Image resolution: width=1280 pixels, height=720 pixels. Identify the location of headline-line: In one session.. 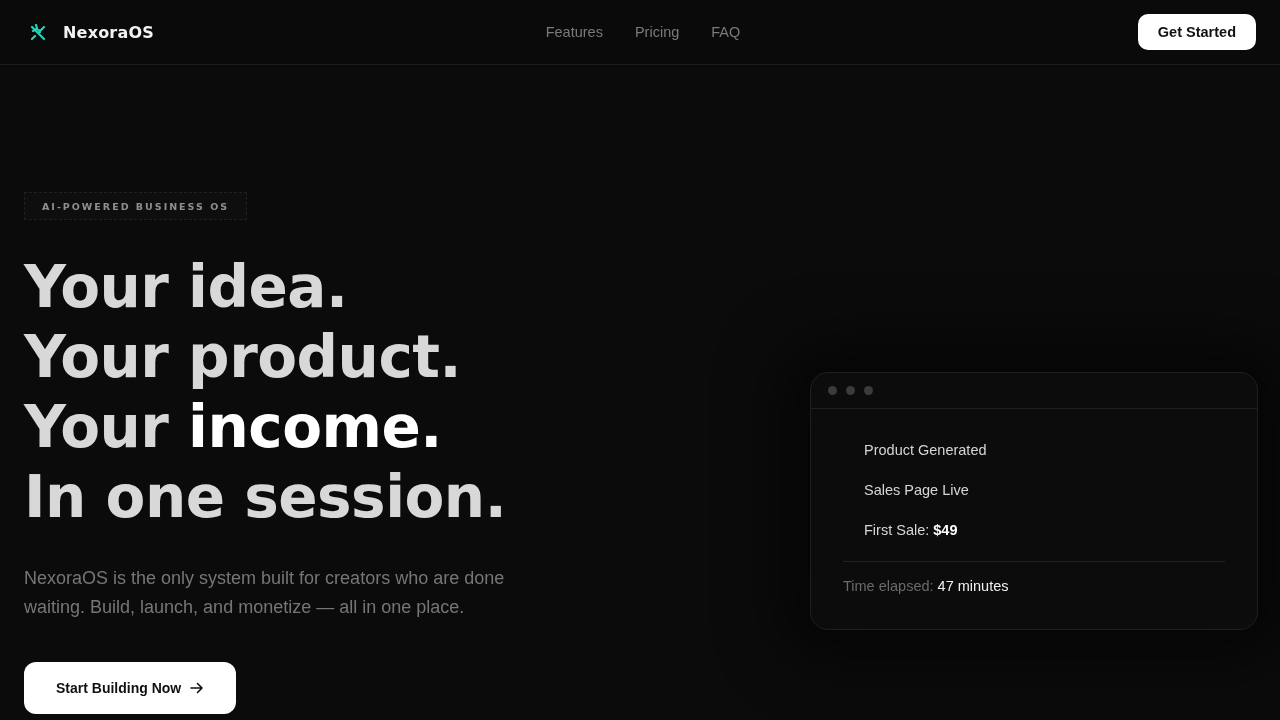
(265, 497).